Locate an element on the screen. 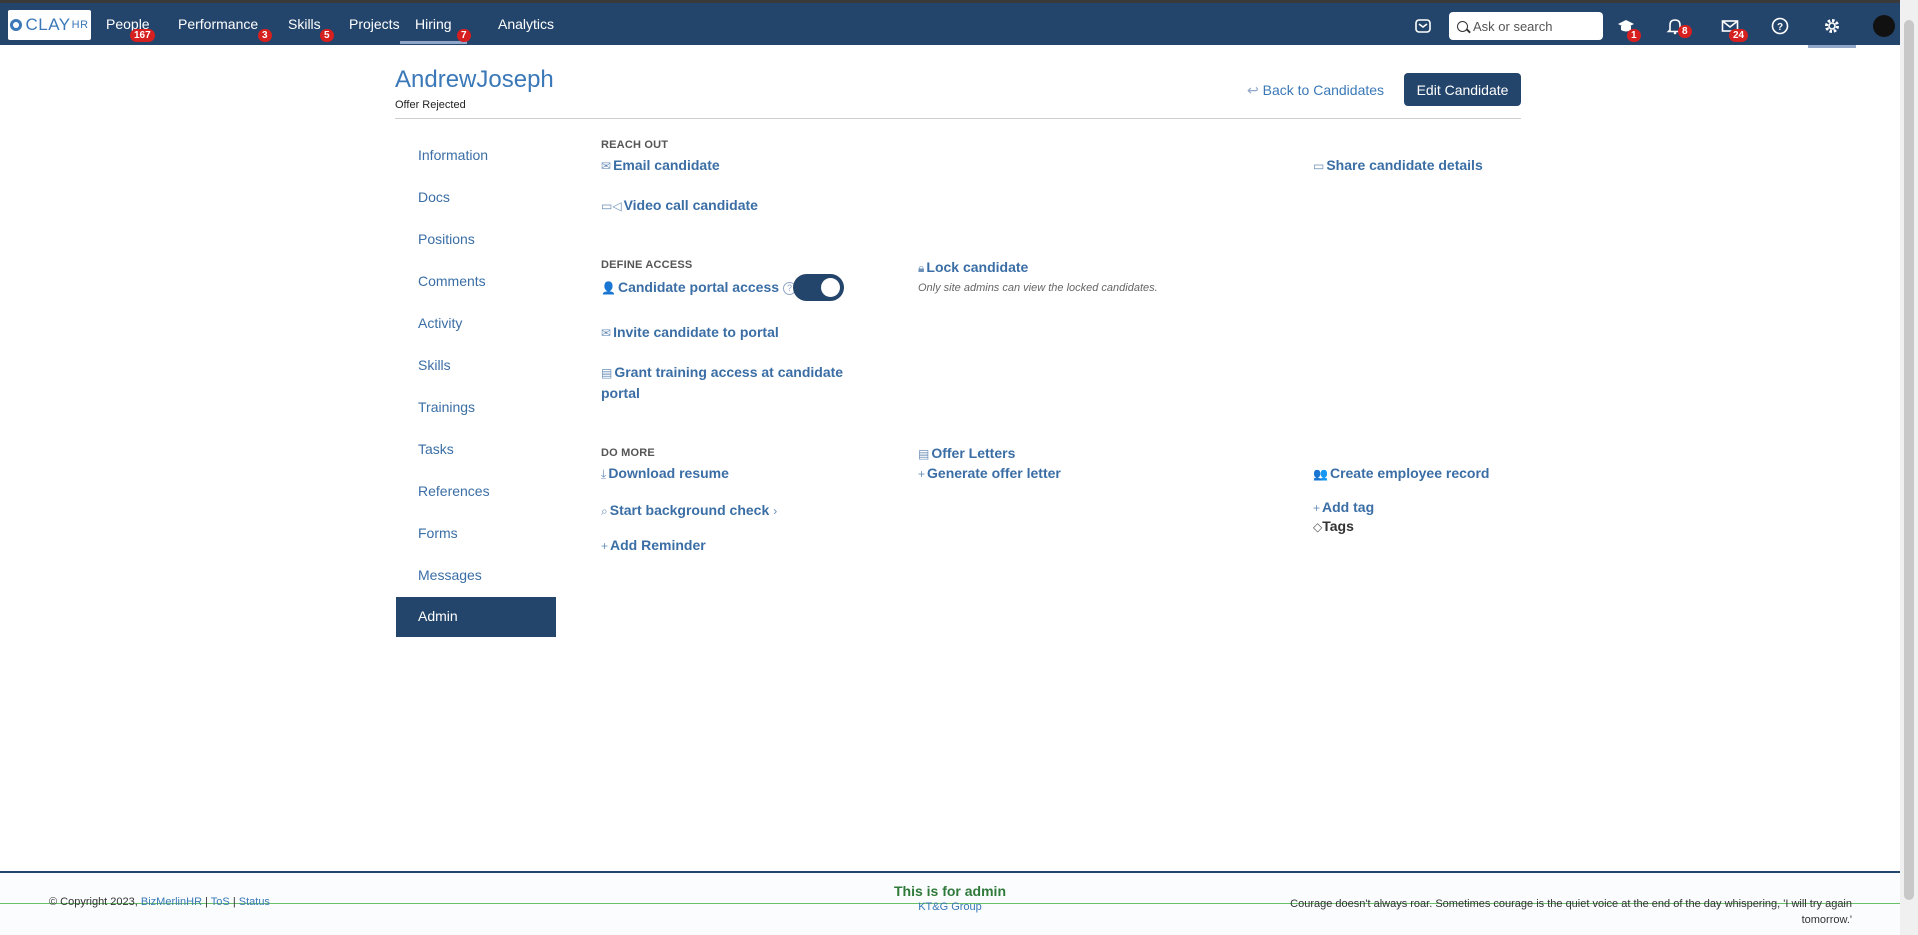 This screenshot has width=1918, height=935. gear-icon is located at coordinates (1832, 26).